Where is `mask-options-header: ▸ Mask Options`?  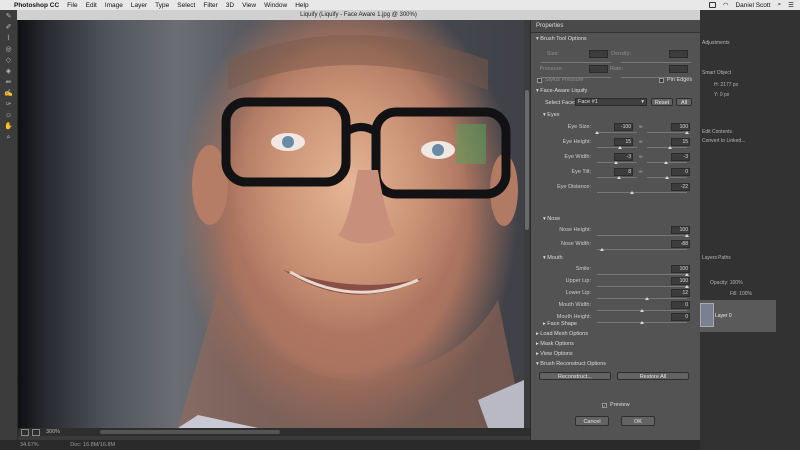 mask-options-header: ▸ Mask Options is located at coordinates (555, 344).